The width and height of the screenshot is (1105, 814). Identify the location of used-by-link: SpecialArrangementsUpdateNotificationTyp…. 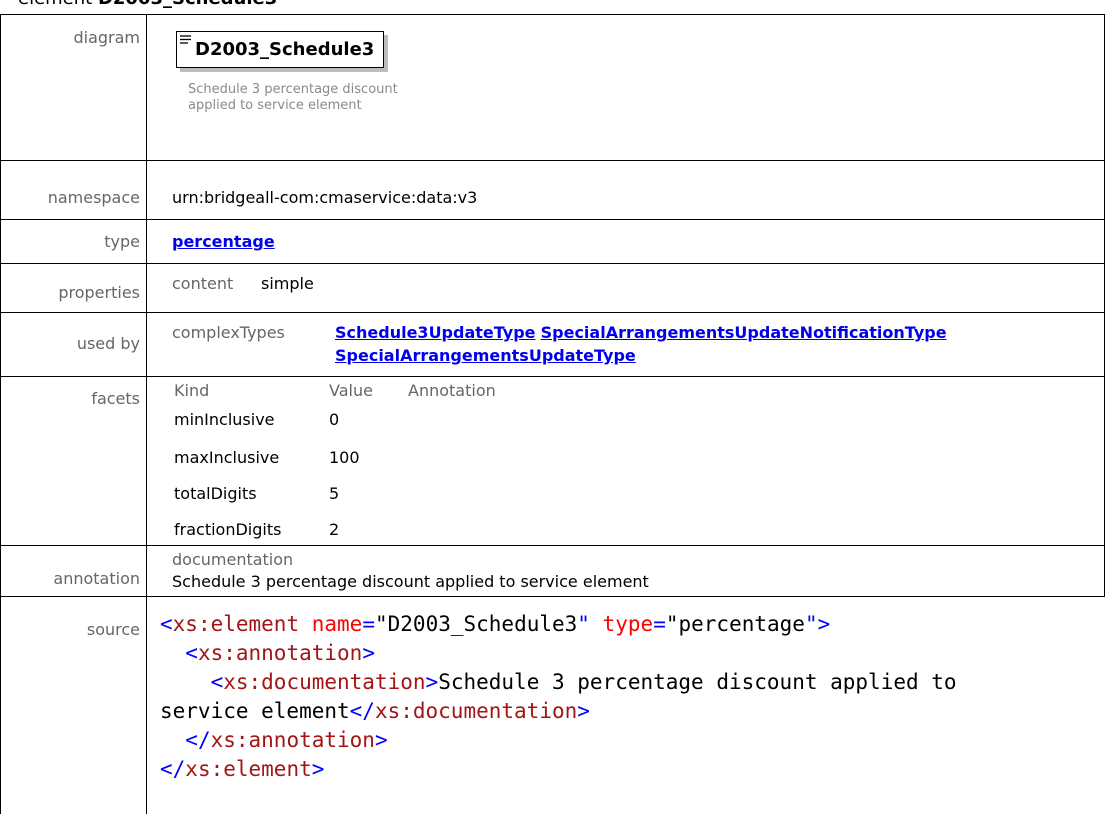
(744, 332).